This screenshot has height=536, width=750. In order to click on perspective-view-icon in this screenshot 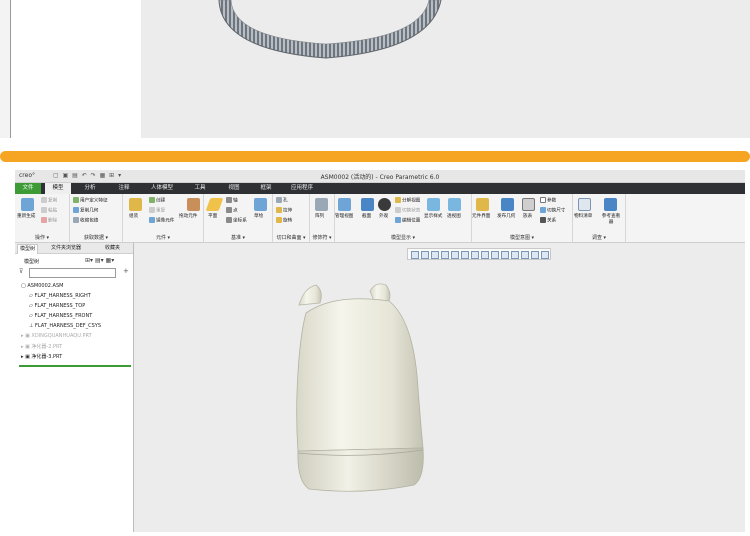, I will do `click(495, 255)`.